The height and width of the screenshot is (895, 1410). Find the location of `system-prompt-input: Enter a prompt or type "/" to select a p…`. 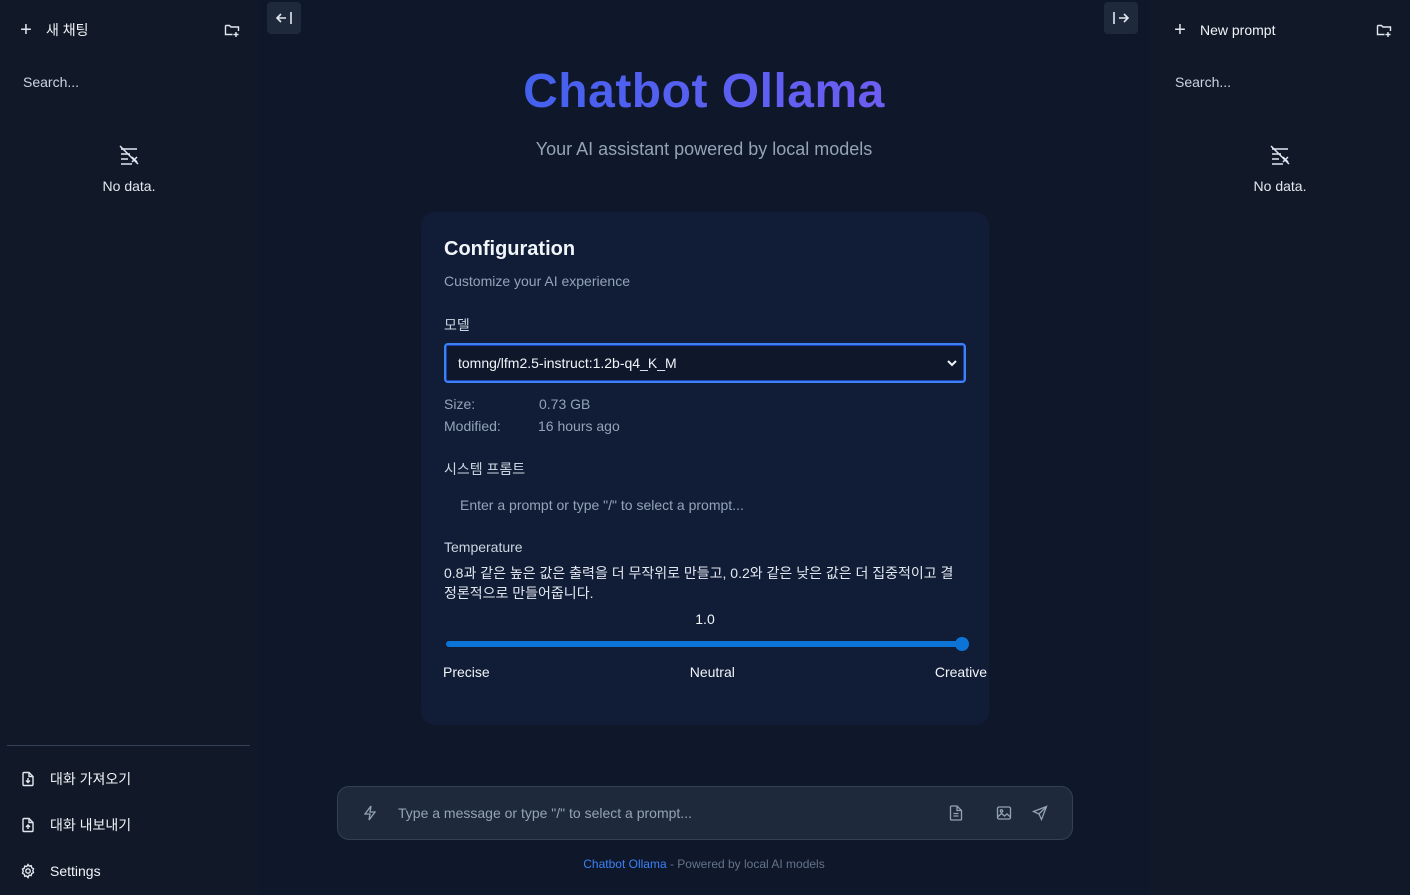

system-prompt-input: Enter a prompt or type "/" to select a p… is located at coordinates (705, 505).